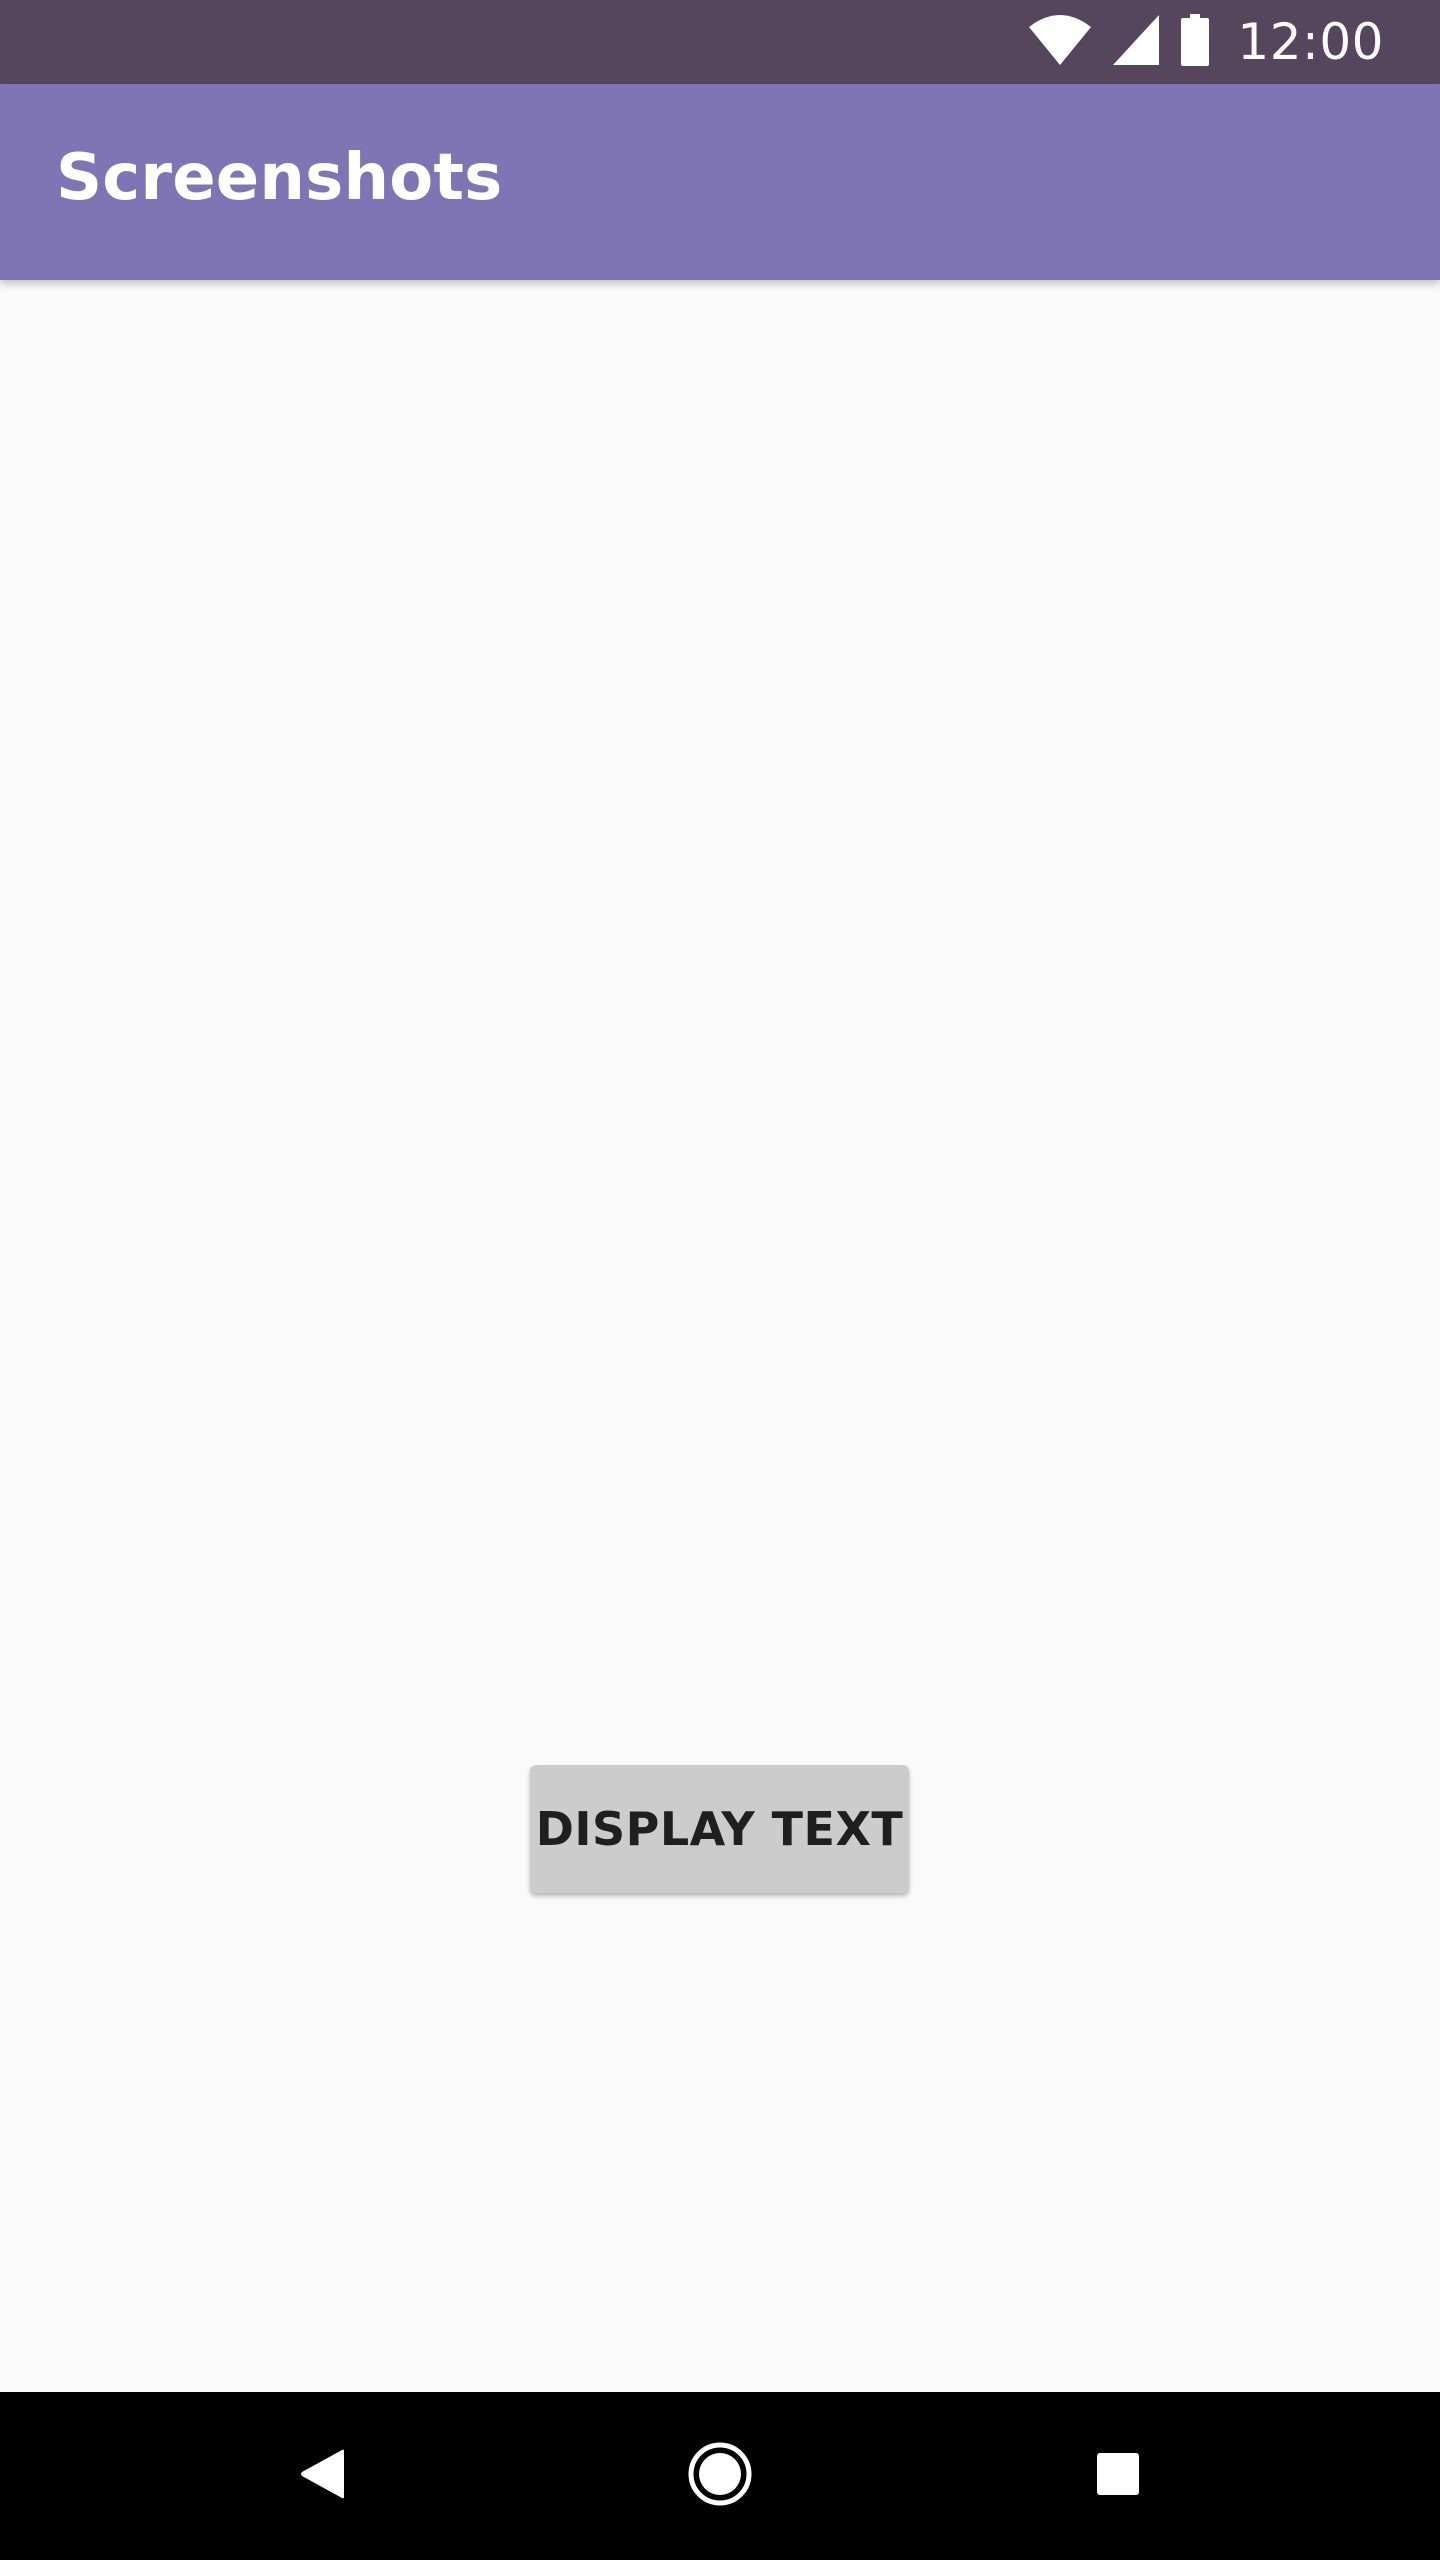 Image resolution: width=1440 pixels, height=2560 pixels. I want to click on battery-icon, so click(1195, 42).